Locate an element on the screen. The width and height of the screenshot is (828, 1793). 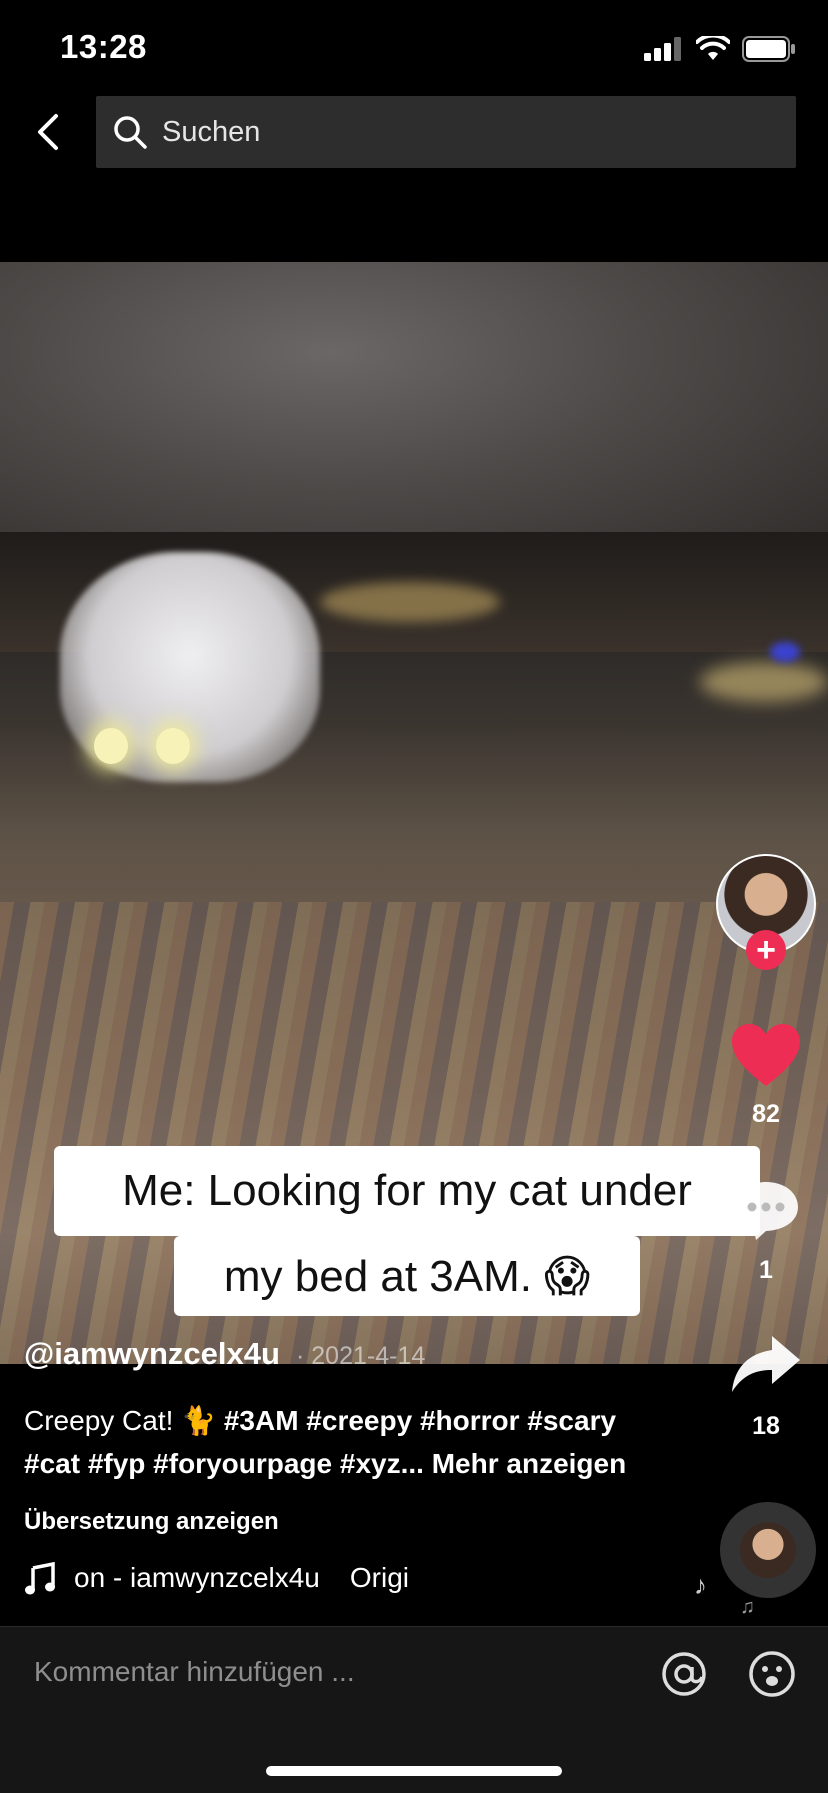
video-caption-line-2: my bed at 3AM. 😱 is located at coordinates (407, 1276).